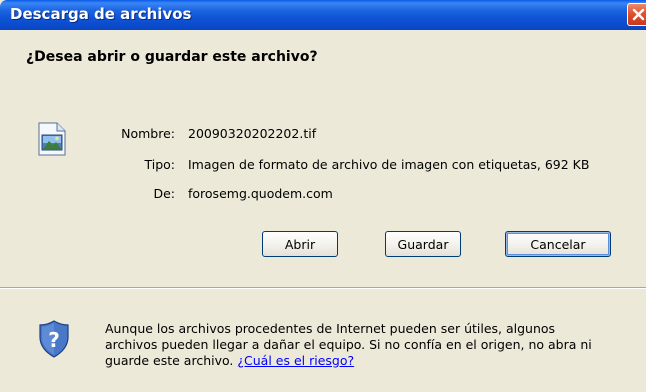  Describe the element at coordinates (164, 193) in the screenshot. I see `file-source-label: De:` at that location.